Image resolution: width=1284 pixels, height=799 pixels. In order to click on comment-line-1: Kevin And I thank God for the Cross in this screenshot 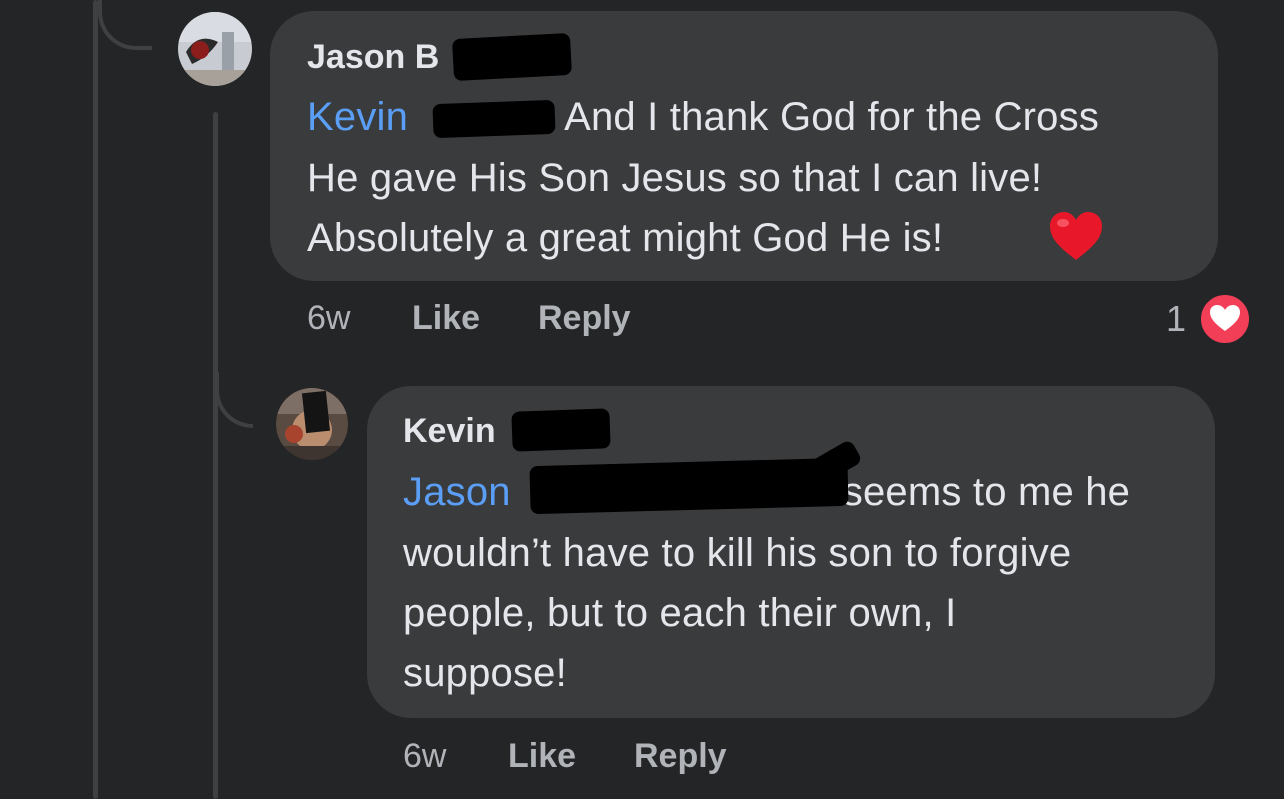, I will do `click(703, 117)`.